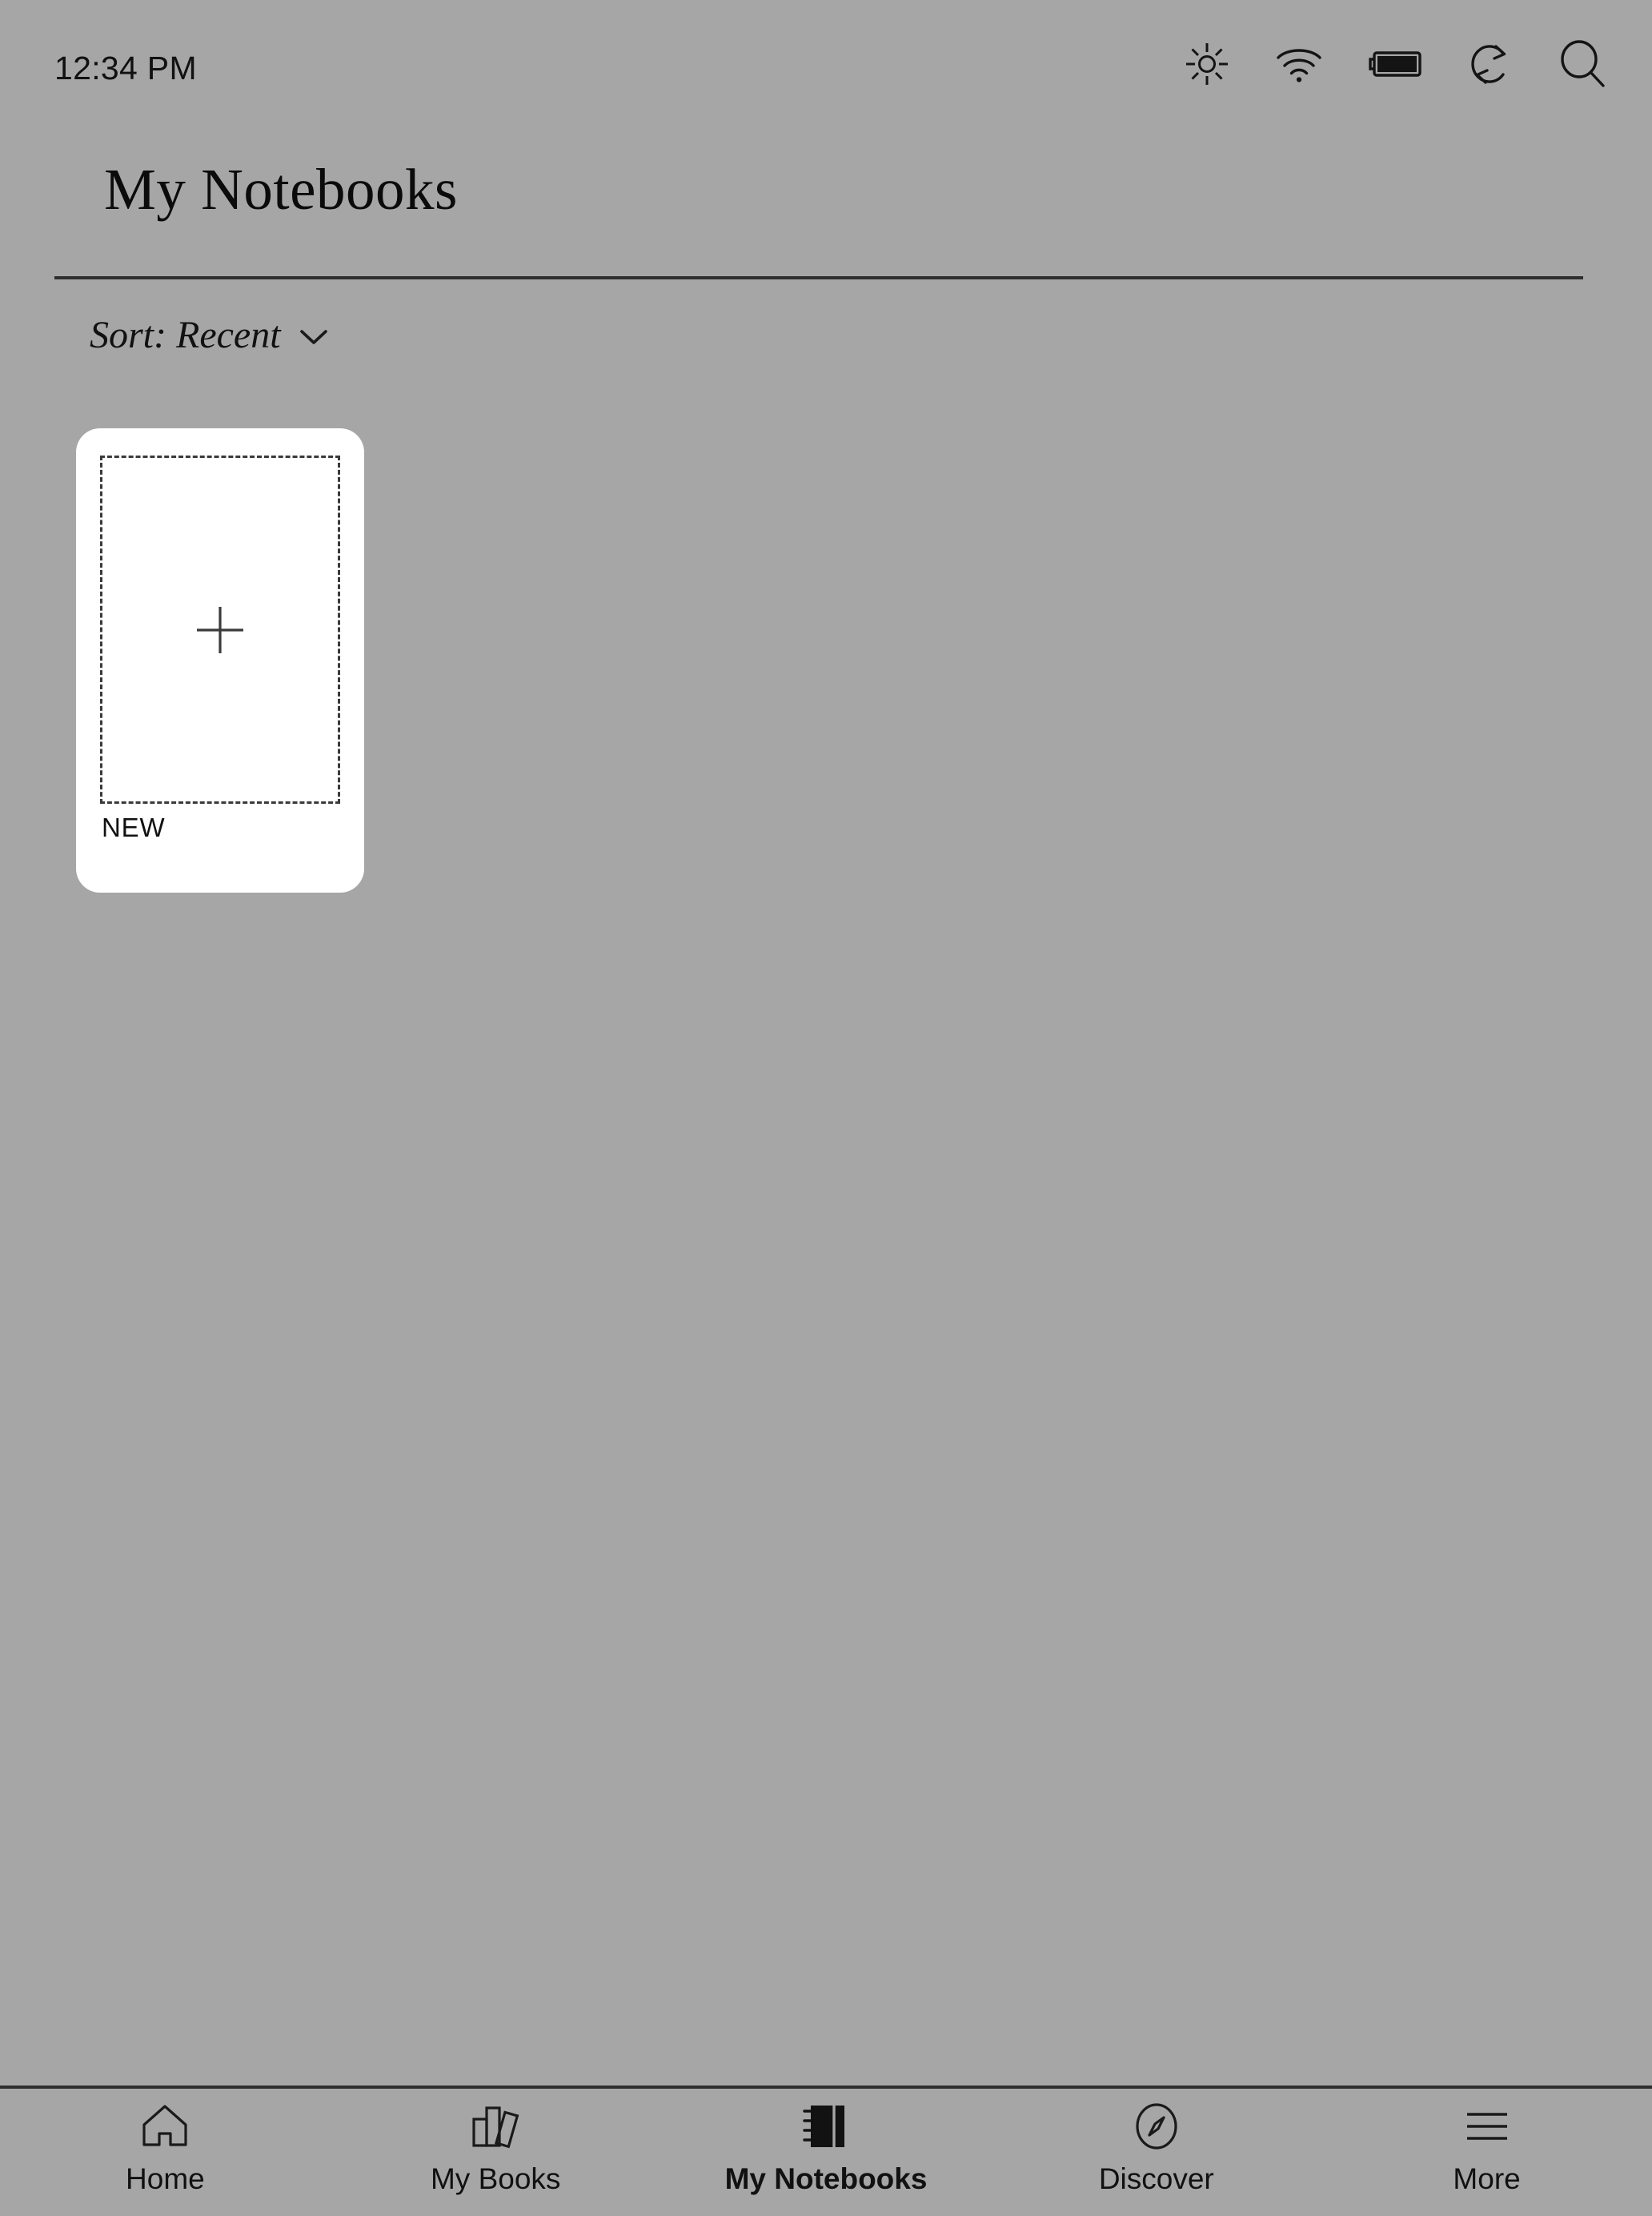 This screenshot has width=1652, height=2216. What do you see at coordinates (495, 2178) in the screenshot?
I see `nav-label-my-books: My Books` at bounding box center [495, 2178].